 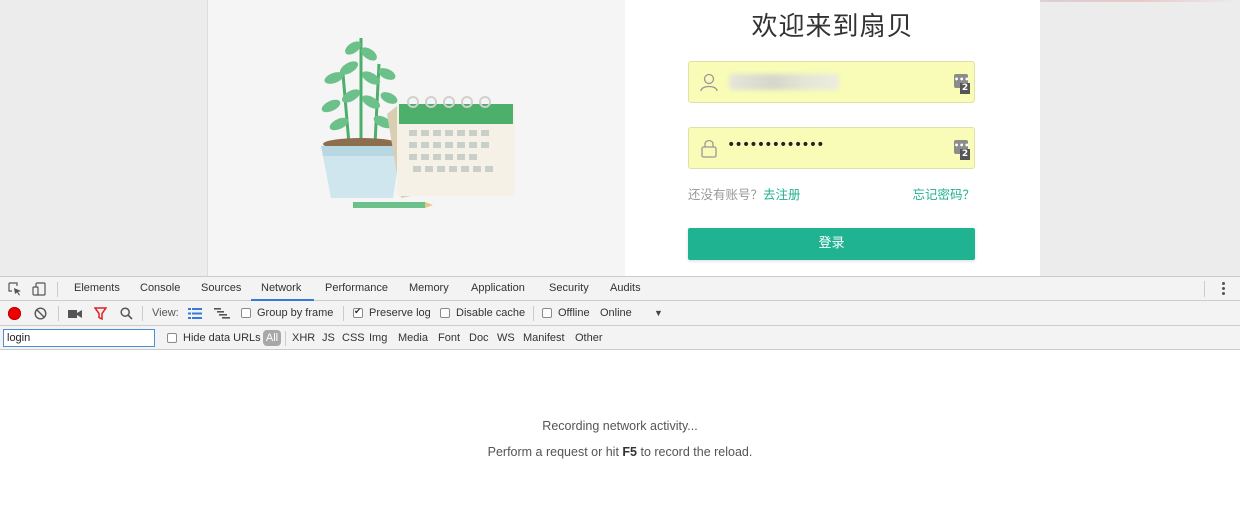 What do you see at coordinates (222, 313) in the screenshot?
I see `waterfall-view-icon` at bounding box center [222, 313].